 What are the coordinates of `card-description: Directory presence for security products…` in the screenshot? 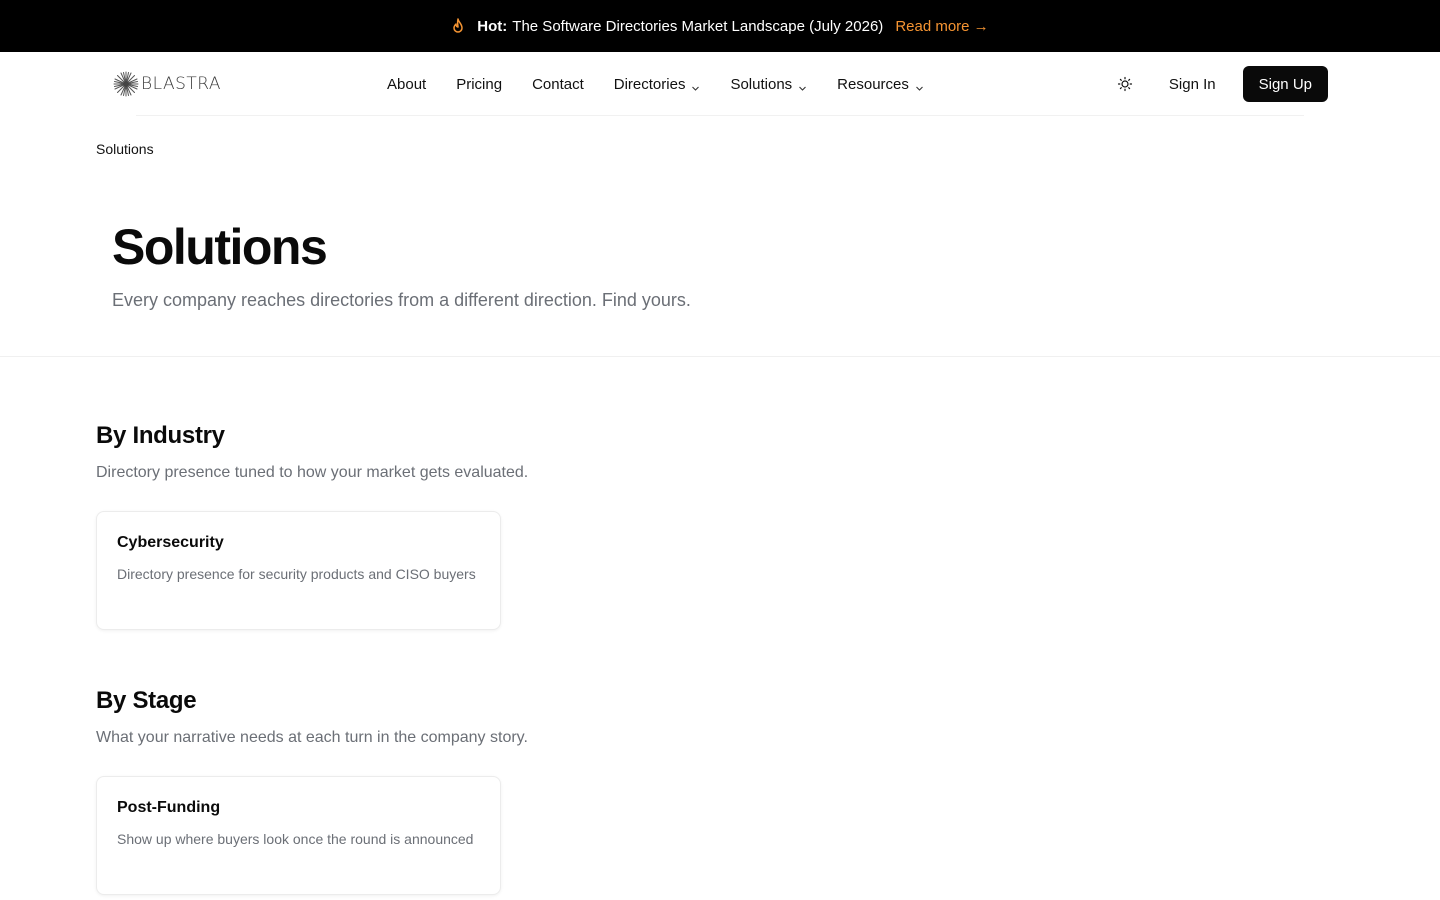 It's located at (296, 574).